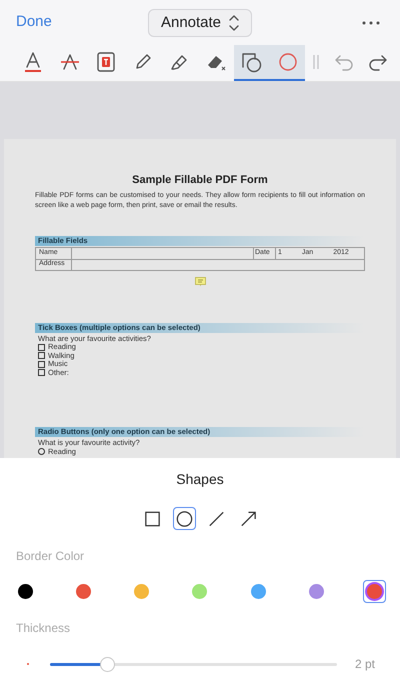 This screenshot has height=676, width=400. Describe the element at coordinates (200, 23) in the screenshot. I see `mode-dropdown: Annotate` at that location.